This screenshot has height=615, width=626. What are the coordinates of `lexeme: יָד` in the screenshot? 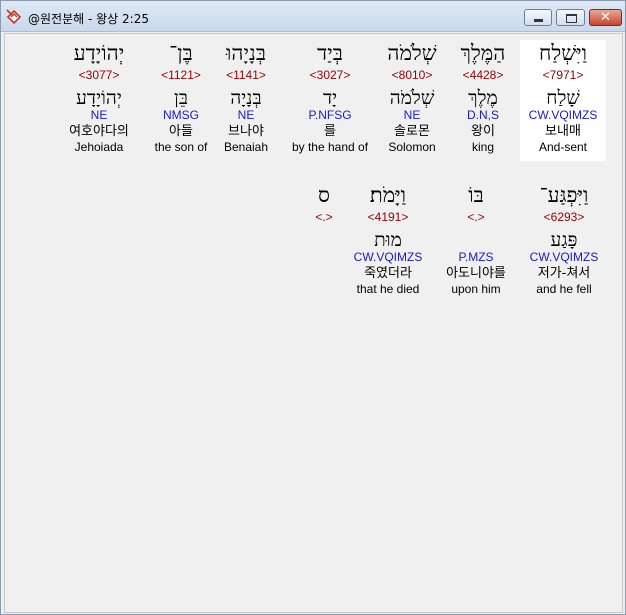 It's located at (330, 98).